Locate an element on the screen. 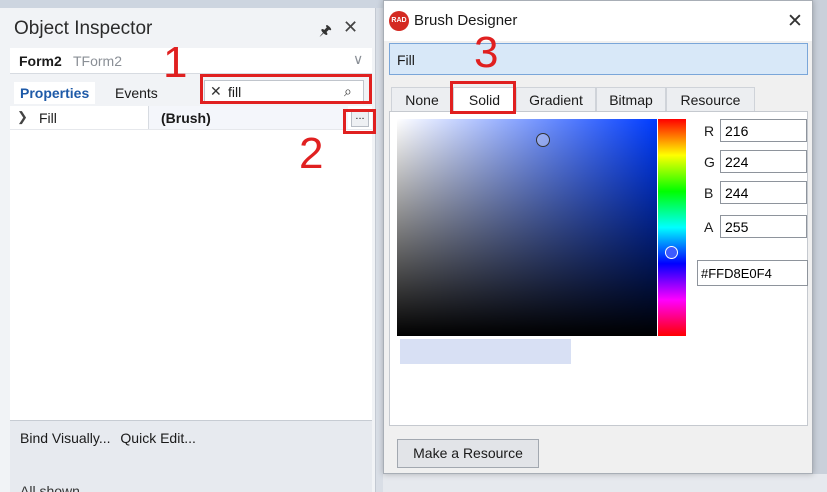 The width and height of the screenshot is (827, 492). property-name: Fill is located at coordinates (48, 118).